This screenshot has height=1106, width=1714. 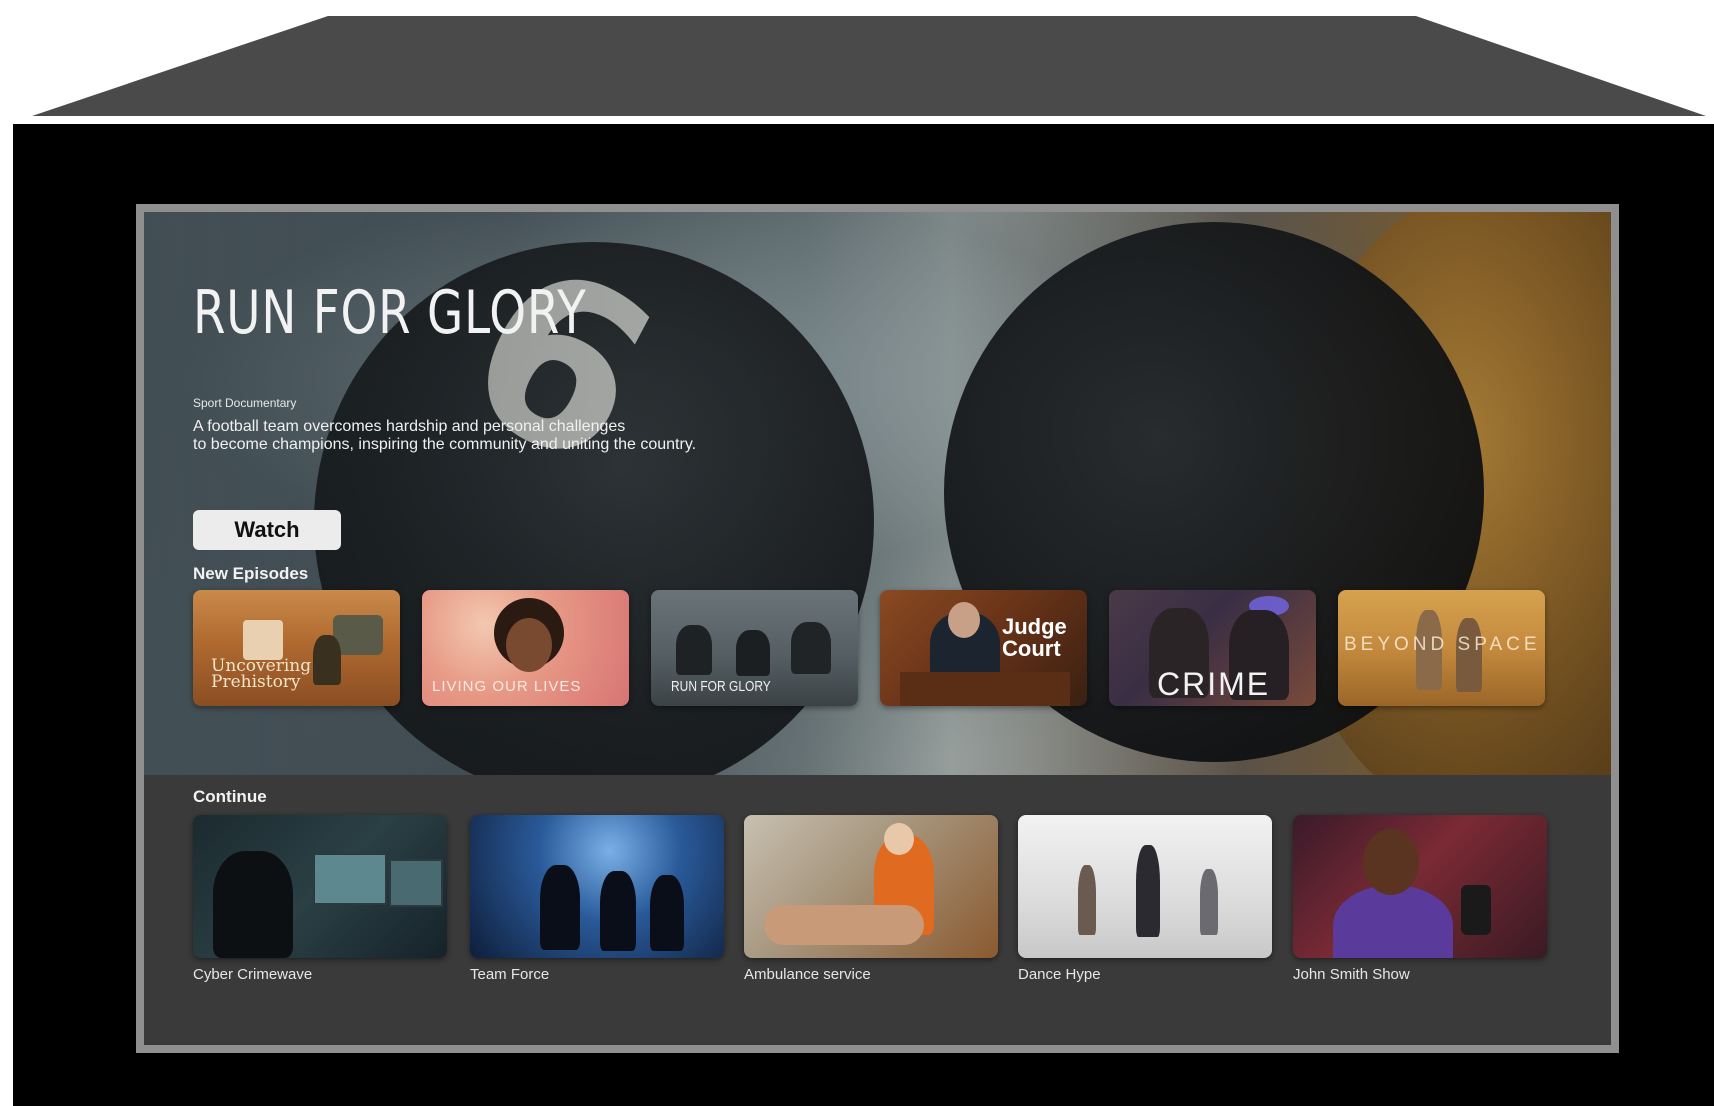 I want to click on hero-genre: Sport Documentary, so click(x=245, y=403).